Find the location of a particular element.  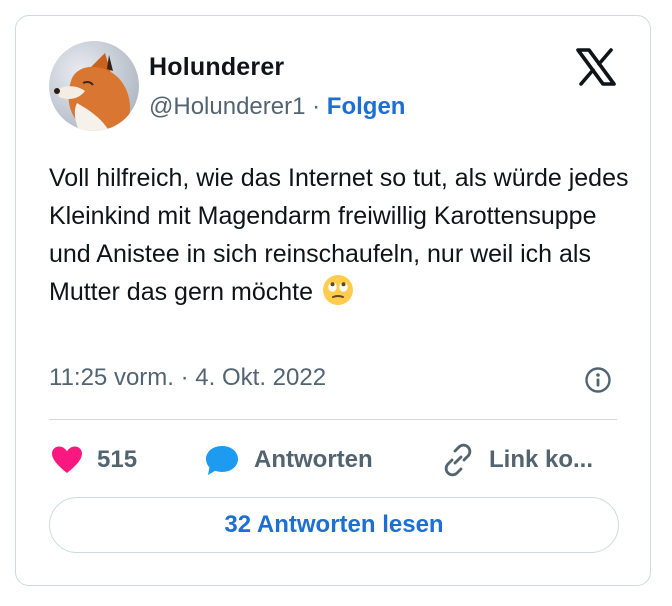

like-button: 515 is located at coordinates (94, 460).